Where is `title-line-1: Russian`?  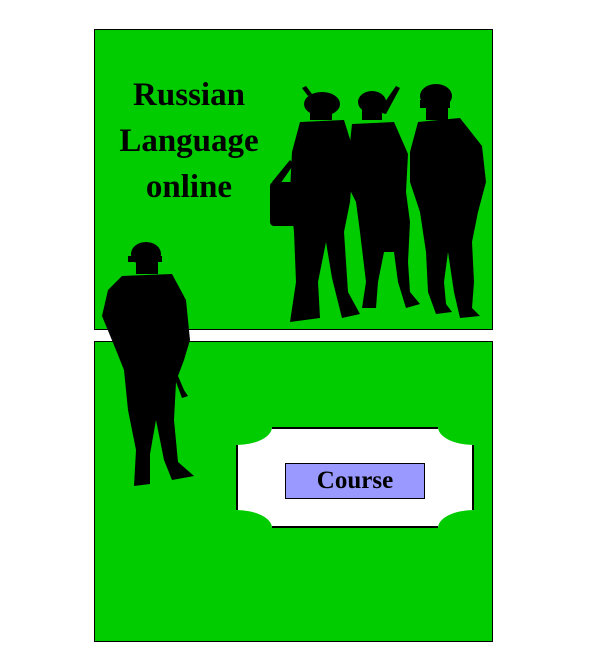 title-line-1: Russian is located at coordinates (189, 95).